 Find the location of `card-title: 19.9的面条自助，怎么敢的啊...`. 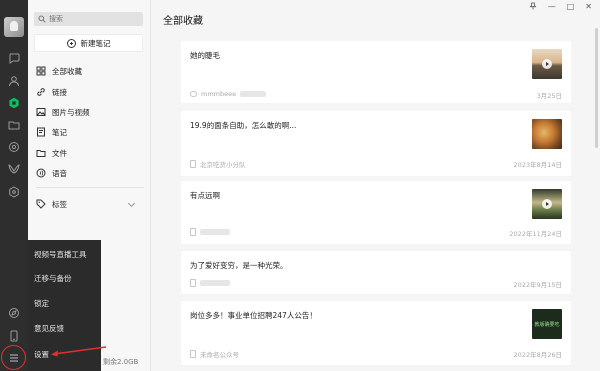

card-title: 19.9的面条自助，怎么敢的啊... is located at coordinates (243, 125).